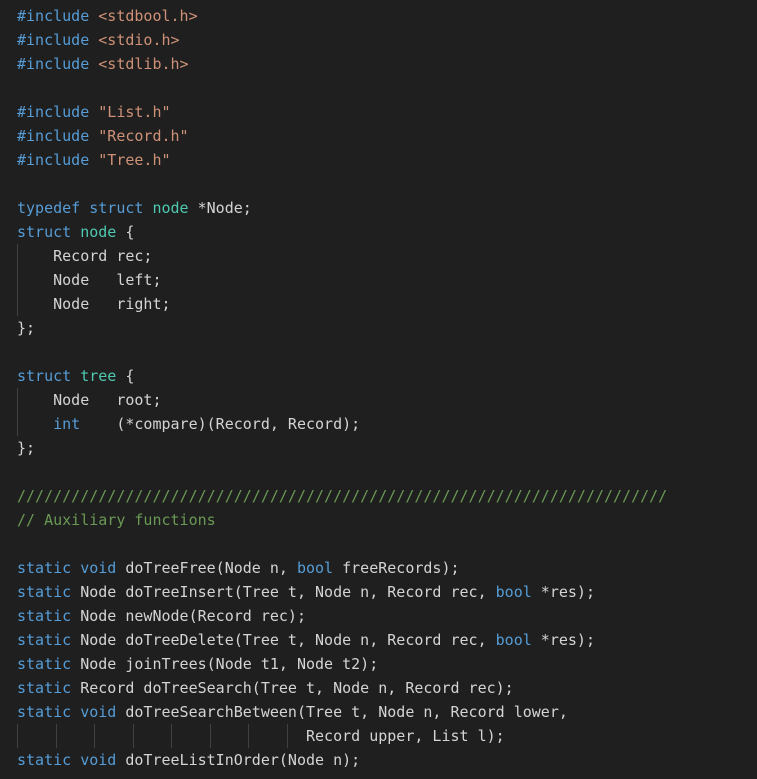 This screenshot has width=757, height=779. I want to click on code-line: Node left;, so click(378, 280).